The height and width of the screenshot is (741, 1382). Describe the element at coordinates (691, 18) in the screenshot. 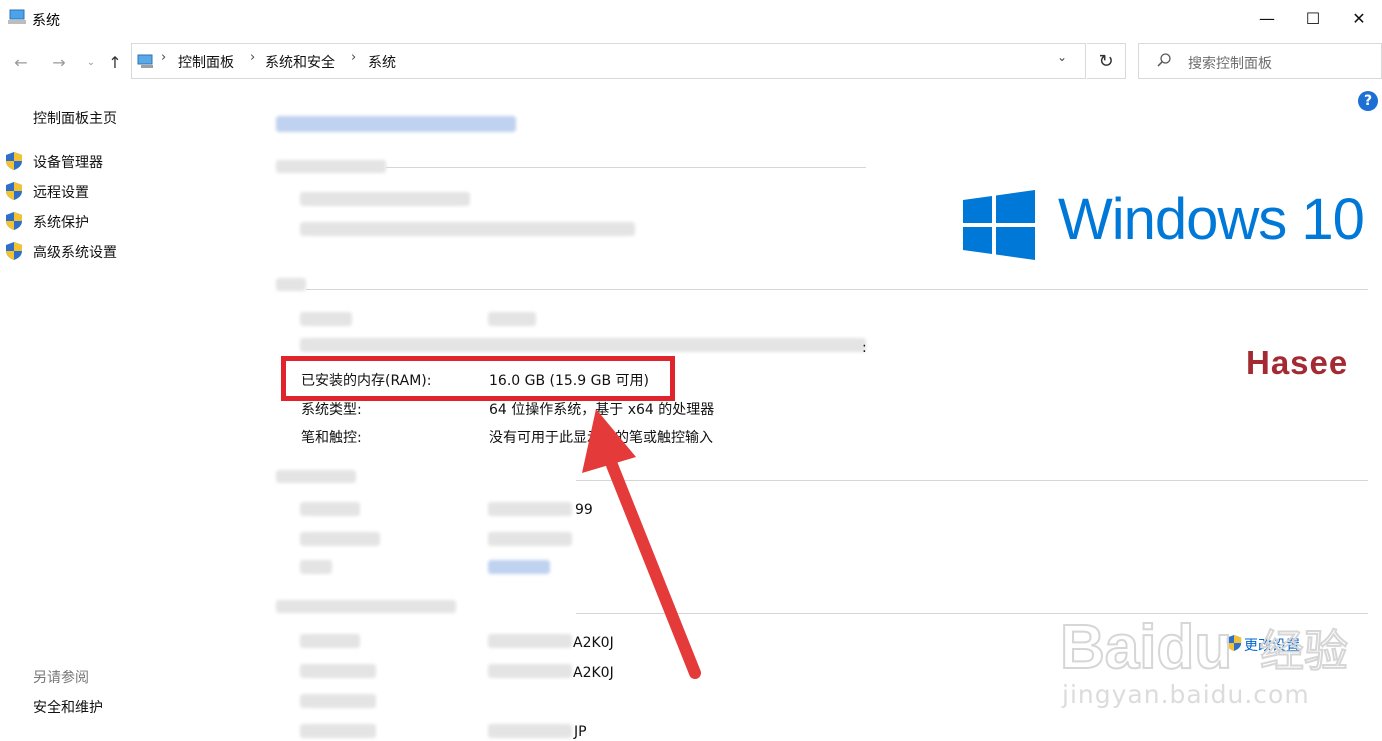

I see `title-bar` at that location.